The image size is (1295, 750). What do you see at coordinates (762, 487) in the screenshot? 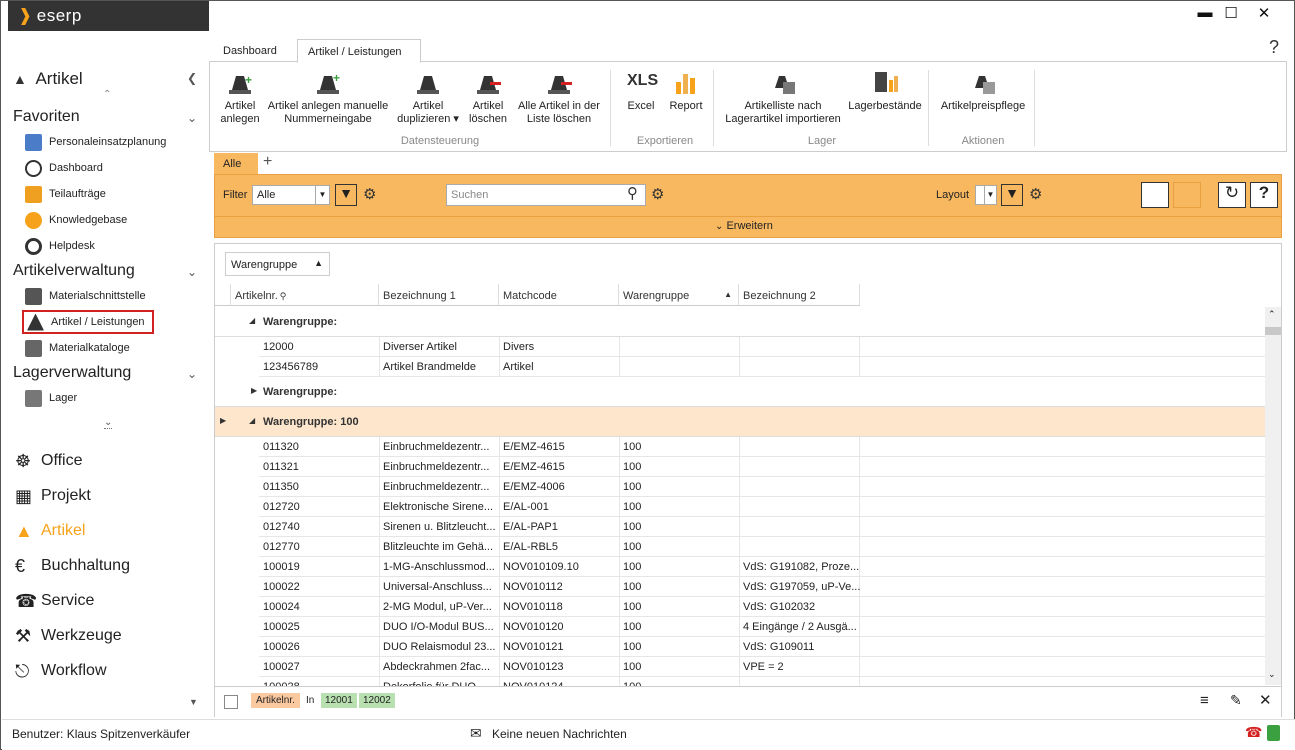
I see `table-row: 011350 Einbruchmeldezentr... E/EMZ-4006 100` at bounding box center [762, 487].